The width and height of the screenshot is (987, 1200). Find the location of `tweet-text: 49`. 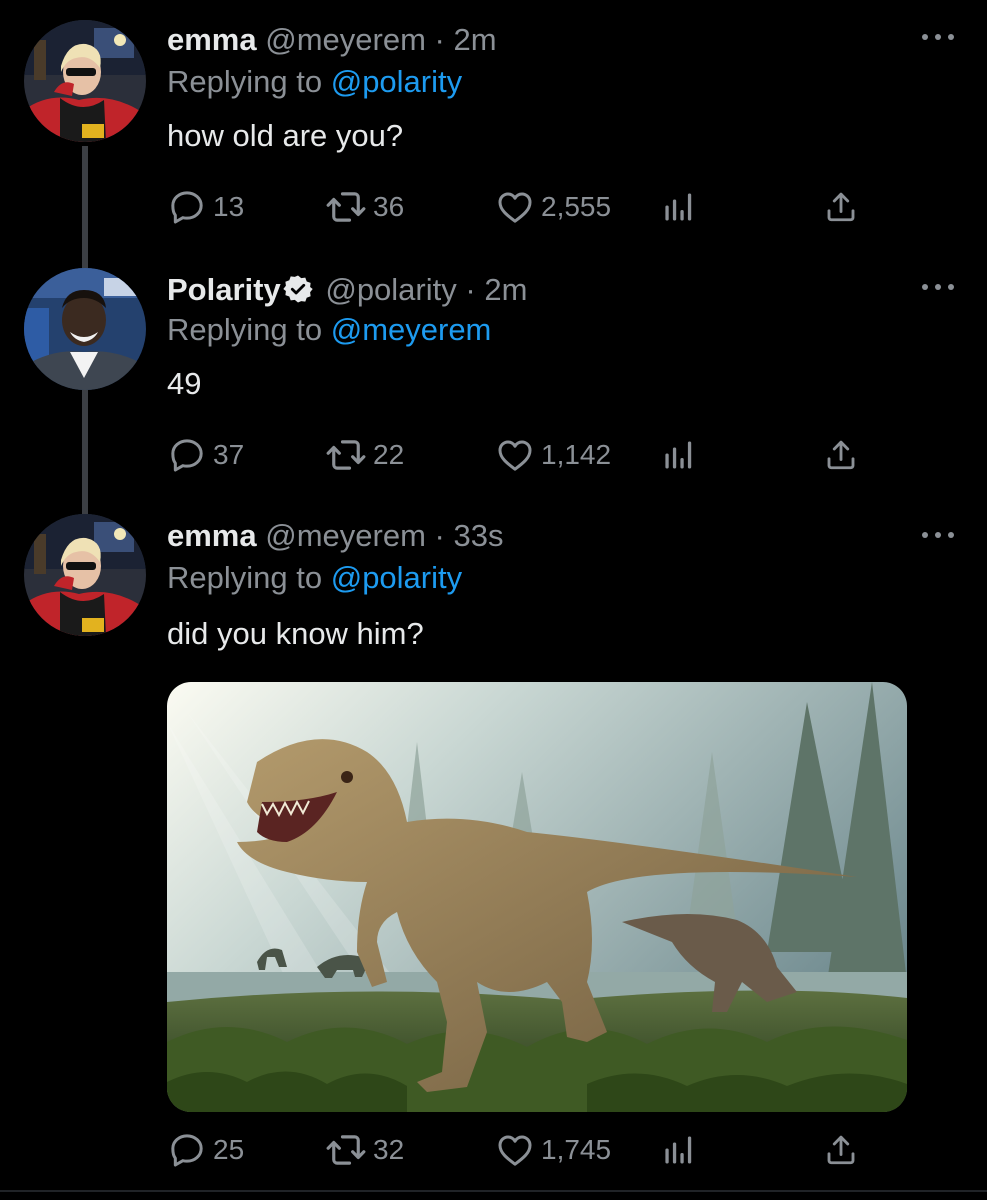

tweet-text: 49 is located at coordinates (184, 383).